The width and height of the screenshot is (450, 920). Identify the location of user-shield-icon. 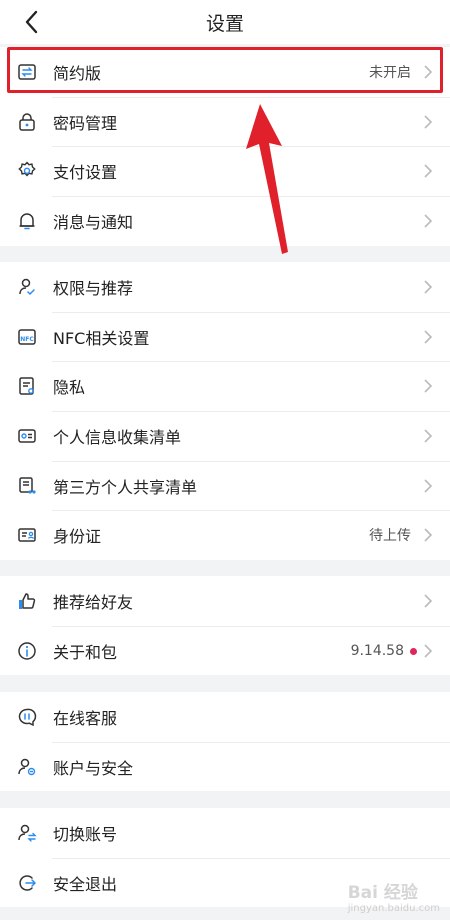
(27, 766).